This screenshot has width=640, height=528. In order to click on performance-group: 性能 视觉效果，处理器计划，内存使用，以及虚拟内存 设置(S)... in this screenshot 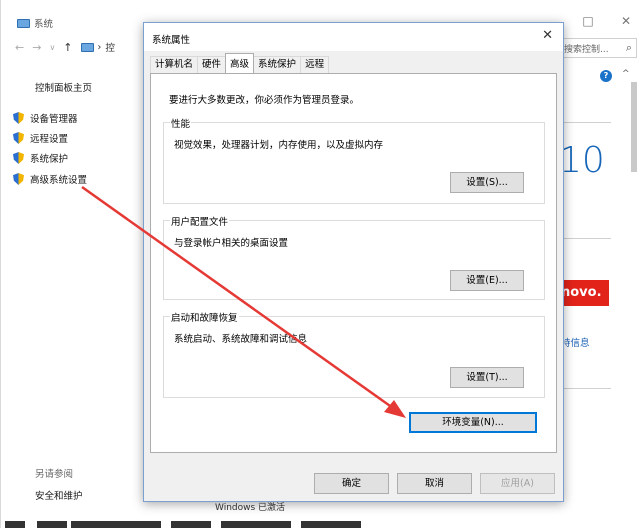, I will do `click(354, 160)`.